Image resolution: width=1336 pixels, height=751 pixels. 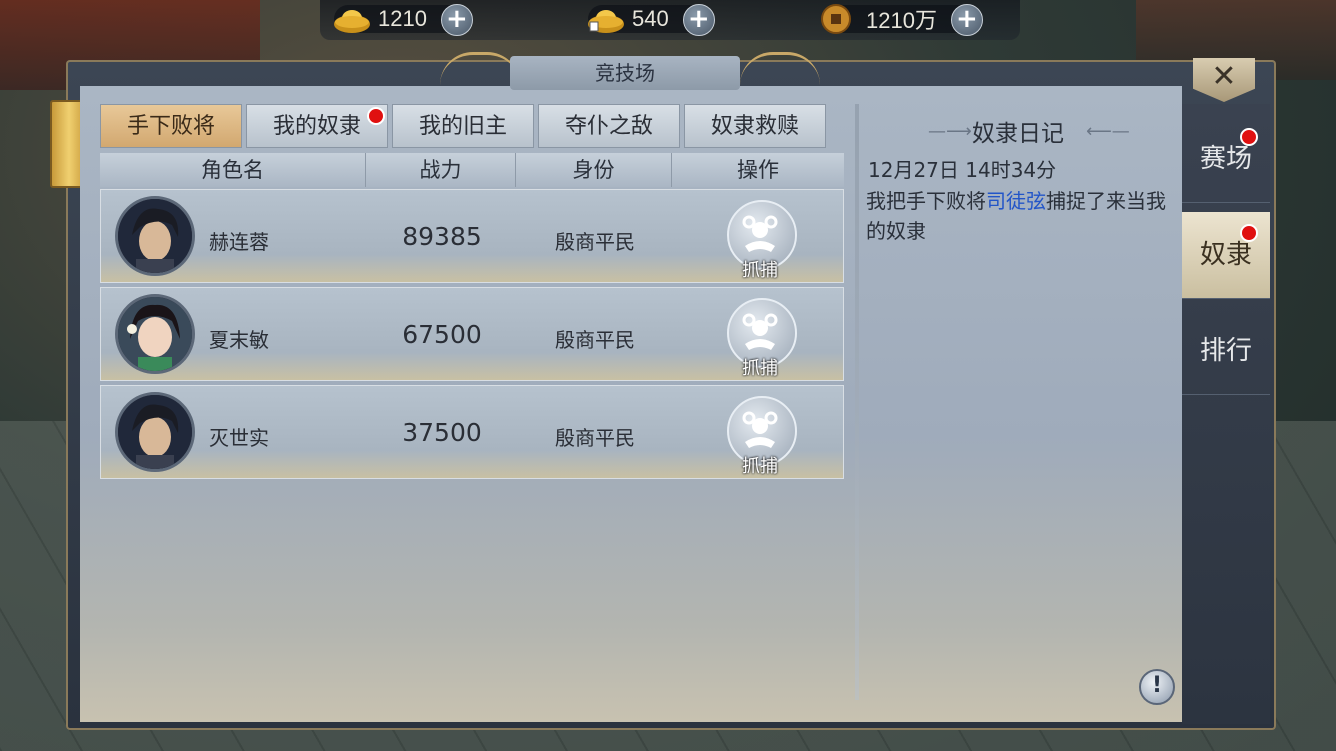 I want to click on tab-former-master: 我的旧主, so click(x=463, y=126).